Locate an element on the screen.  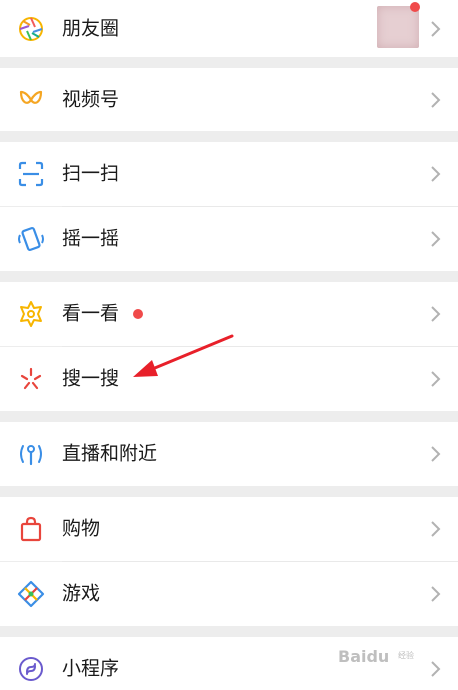
menu-item-label: 看一看 is located at coordinates (91, 313).